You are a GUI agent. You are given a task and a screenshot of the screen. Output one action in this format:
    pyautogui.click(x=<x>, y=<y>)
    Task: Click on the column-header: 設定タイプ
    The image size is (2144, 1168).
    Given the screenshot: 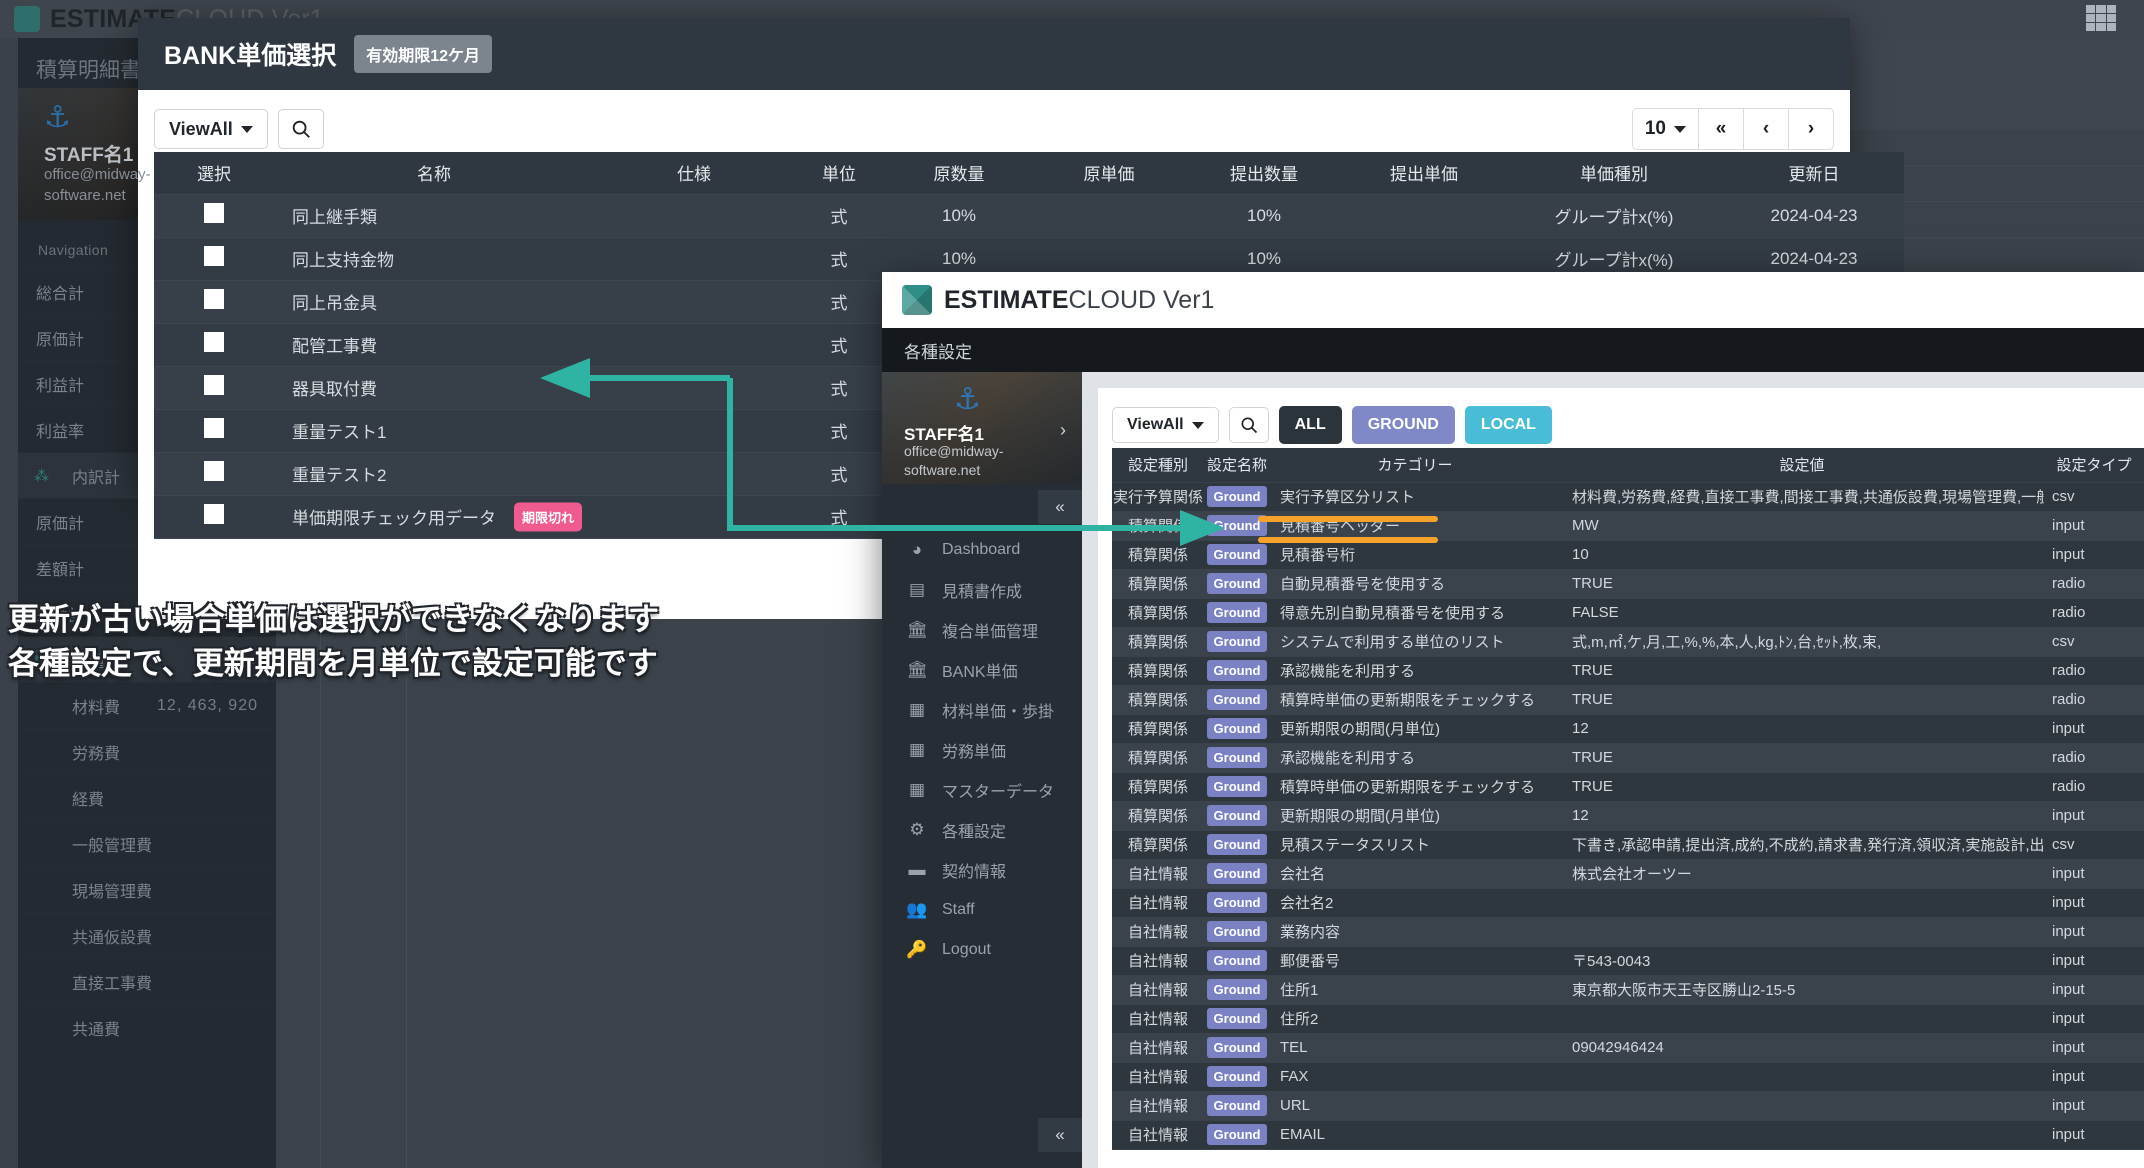 What is the action you would take?
    pyautogui.click(x=2094, y=465)
    